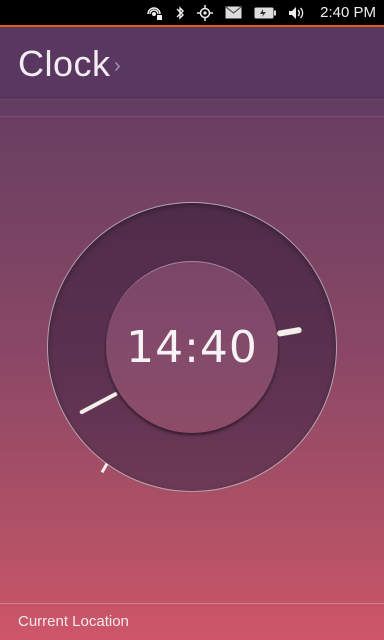  I want to click on status-icons: 2:40 PM, so click(261, 12).